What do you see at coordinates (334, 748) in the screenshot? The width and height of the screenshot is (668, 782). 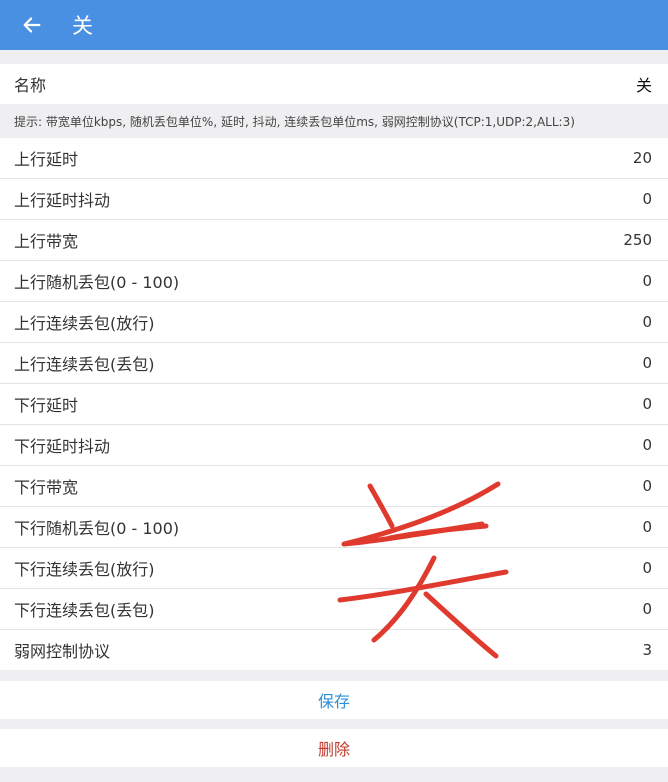 I see `delete-button: 删除` at bounding box center [334, 748].